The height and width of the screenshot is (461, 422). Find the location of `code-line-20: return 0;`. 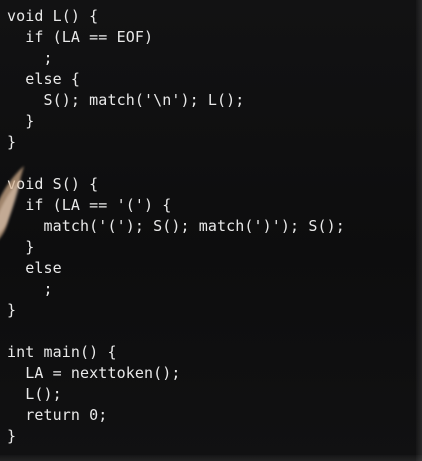

code-line-20: return 0; is located at coordinates (57, 415).